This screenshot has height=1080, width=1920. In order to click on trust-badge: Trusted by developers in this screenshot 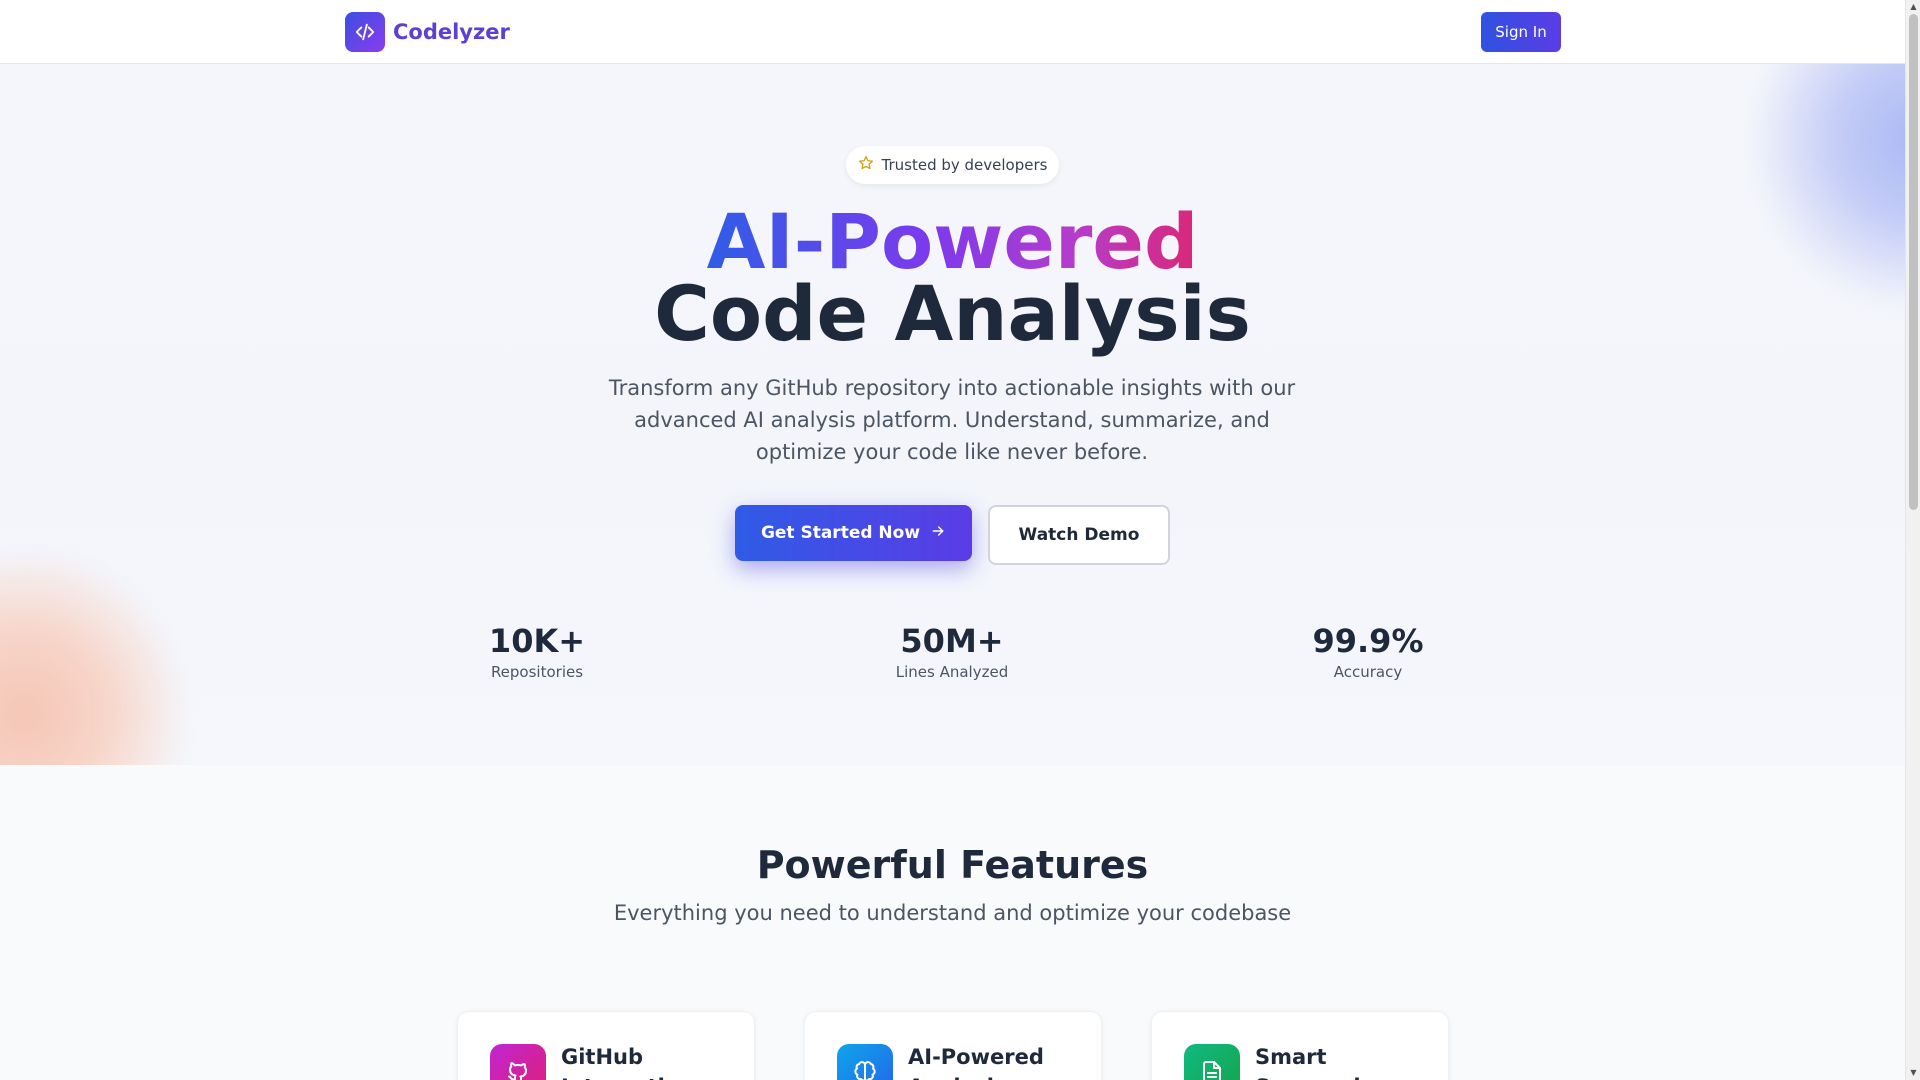, I will do `click(952, 165)`.